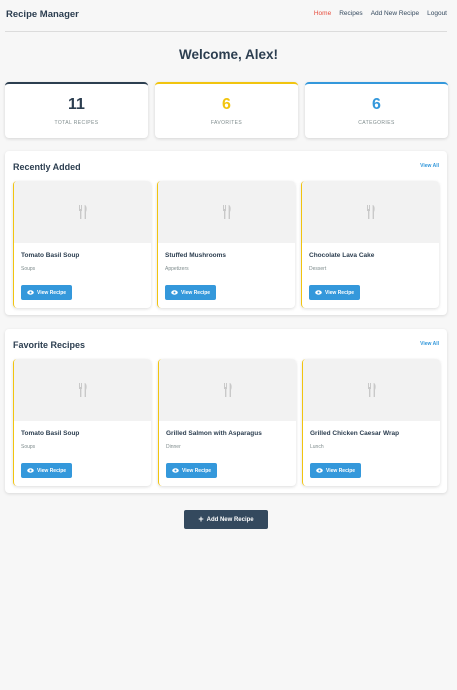  Describe the element at coordinates (173, 447) in the screenshot. I see `recipe-category: Dinner` at that location.